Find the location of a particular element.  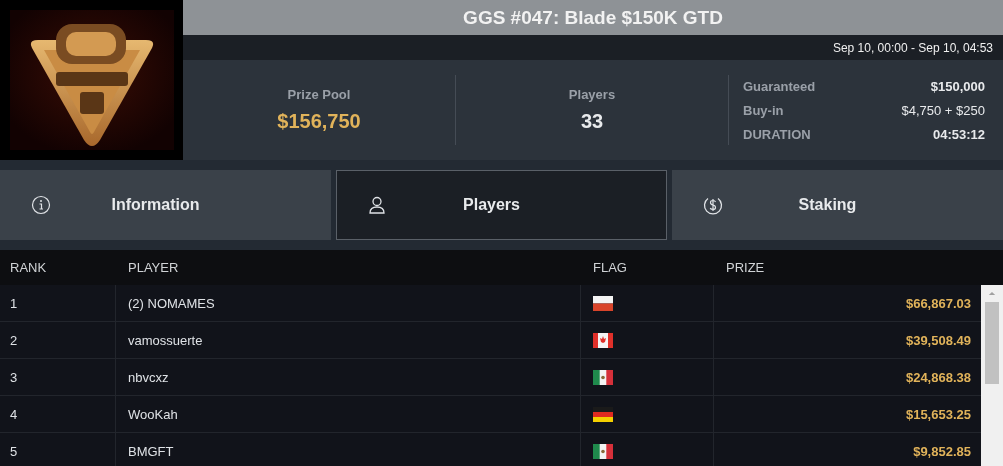

tab: Staking is located at coordinates (837, 205).